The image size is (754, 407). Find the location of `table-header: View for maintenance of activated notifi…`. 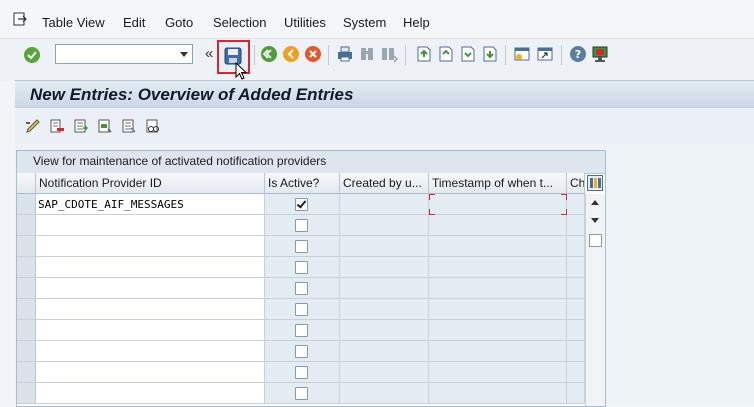

table-header: View for maintenance of activated notifi… is located at coordinates (311, 162).